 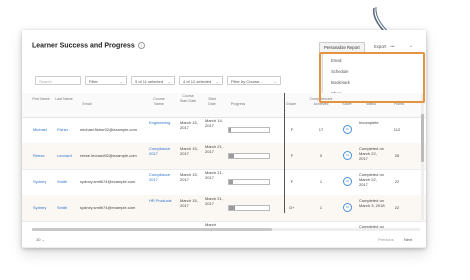 I want to click on score-ring: 45, so click(x=347, y=155).